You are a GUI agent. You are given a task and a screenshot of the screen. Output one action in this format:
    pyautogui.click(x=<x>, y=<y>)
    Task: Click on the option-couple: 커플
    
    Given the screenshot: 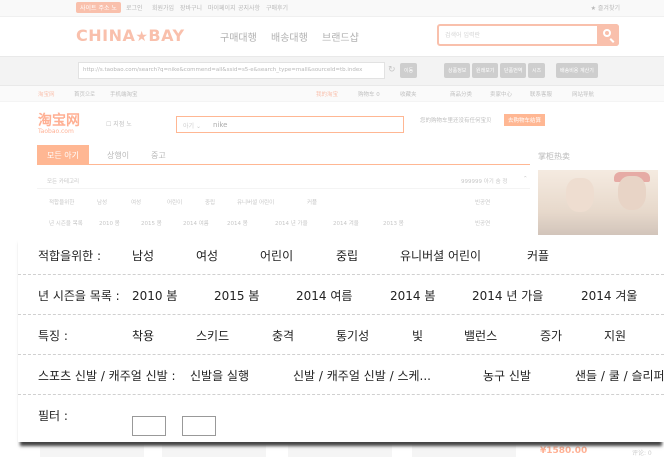 What is the action you would take?
    pyautogui.click(x=538, y=255)
    